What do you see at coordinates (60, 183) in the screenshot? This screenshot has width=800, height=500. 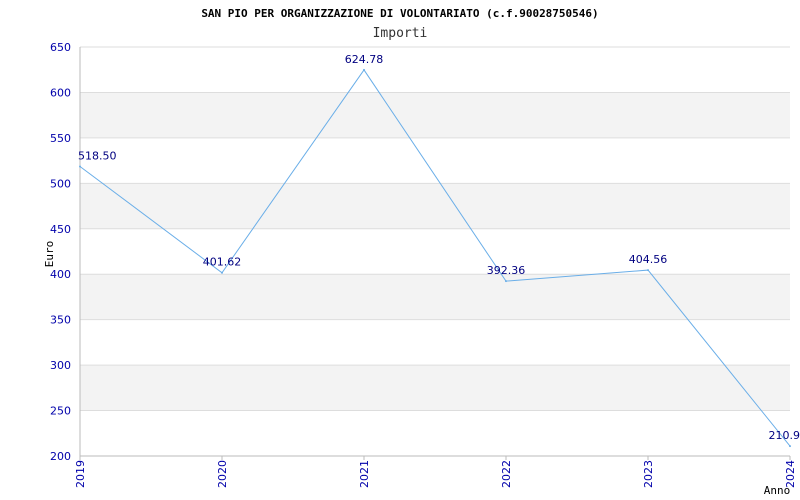 I see `y-tick-label: 500` at bounding box center [60, 183].